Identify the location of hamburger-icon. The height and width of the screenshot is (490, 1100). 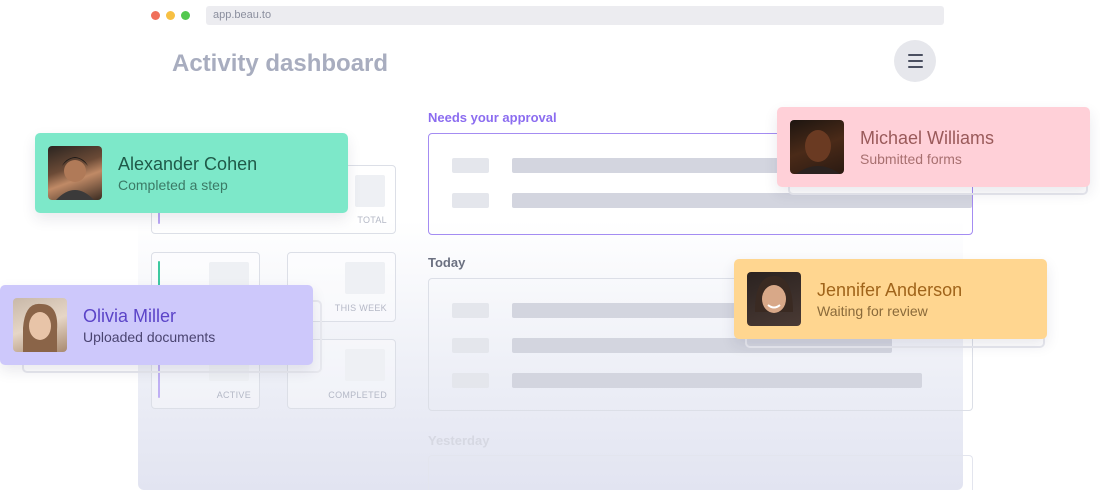
(915, 61).